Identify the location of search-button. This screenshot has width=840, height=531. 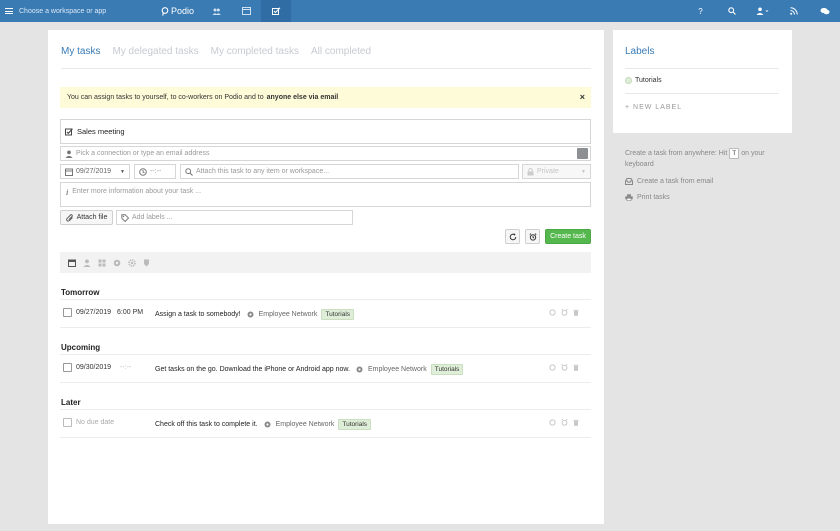
(731, 11).